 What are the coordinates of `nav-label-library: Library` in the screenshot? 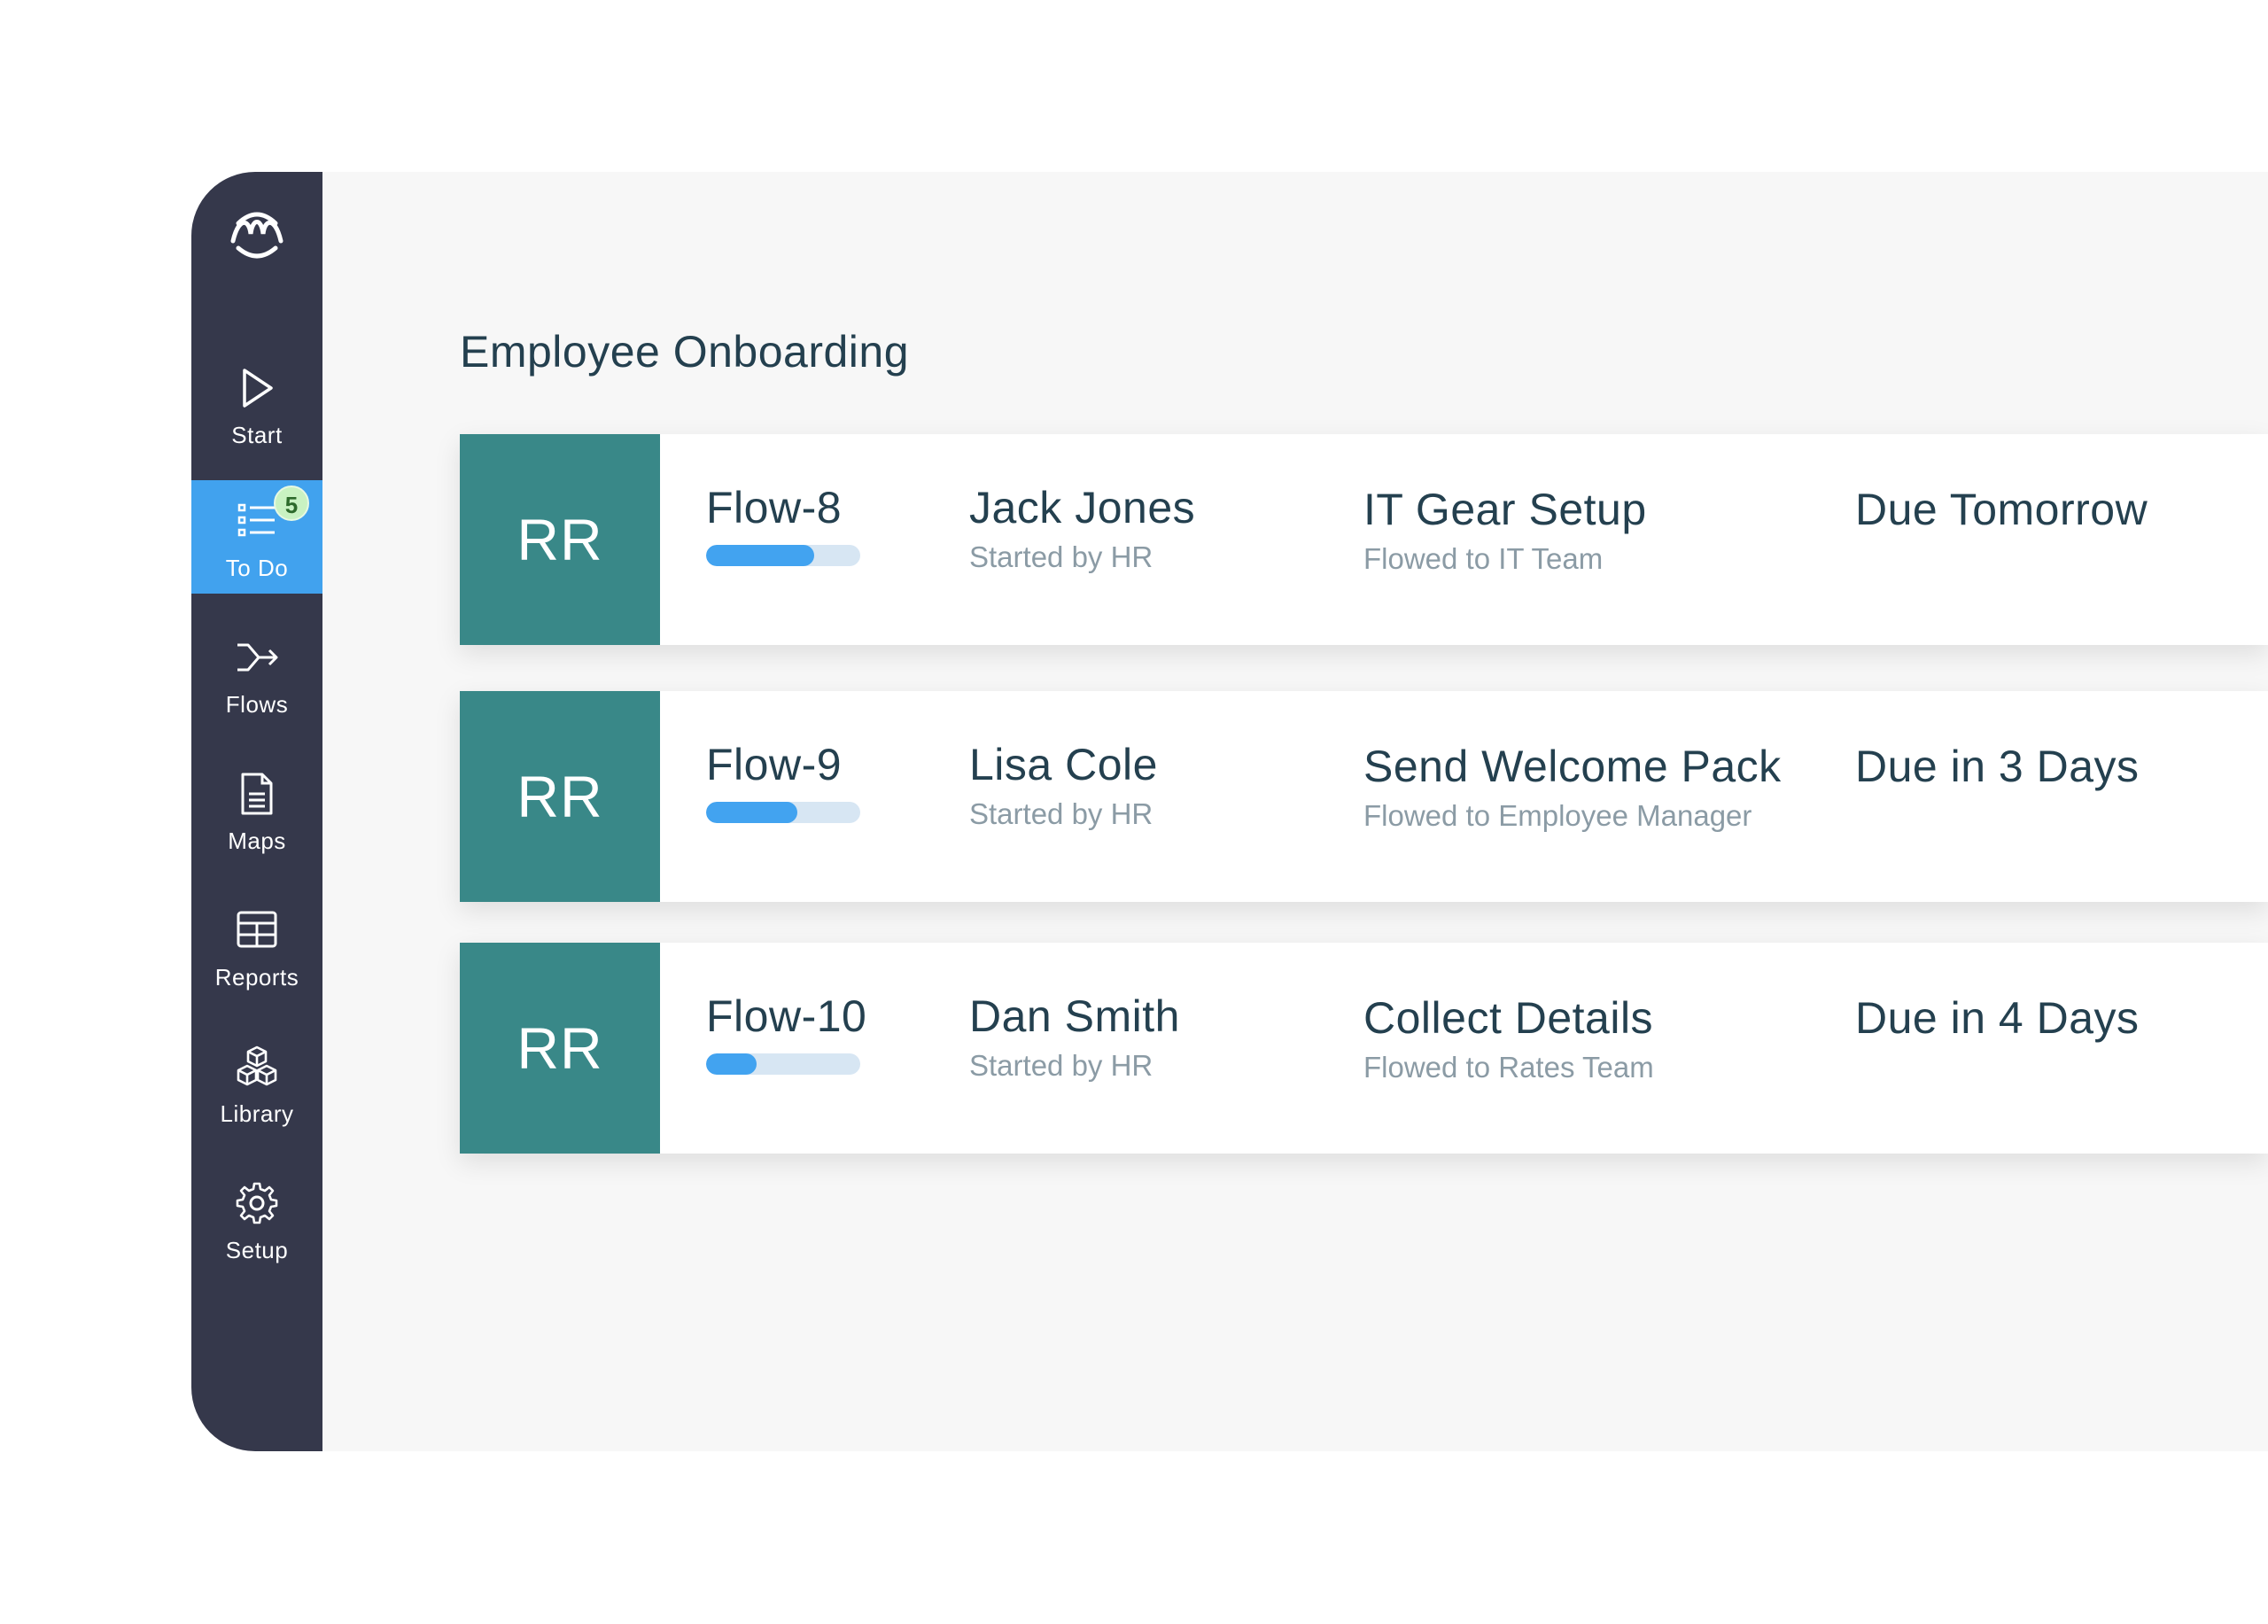 It's located at (257, 1114).